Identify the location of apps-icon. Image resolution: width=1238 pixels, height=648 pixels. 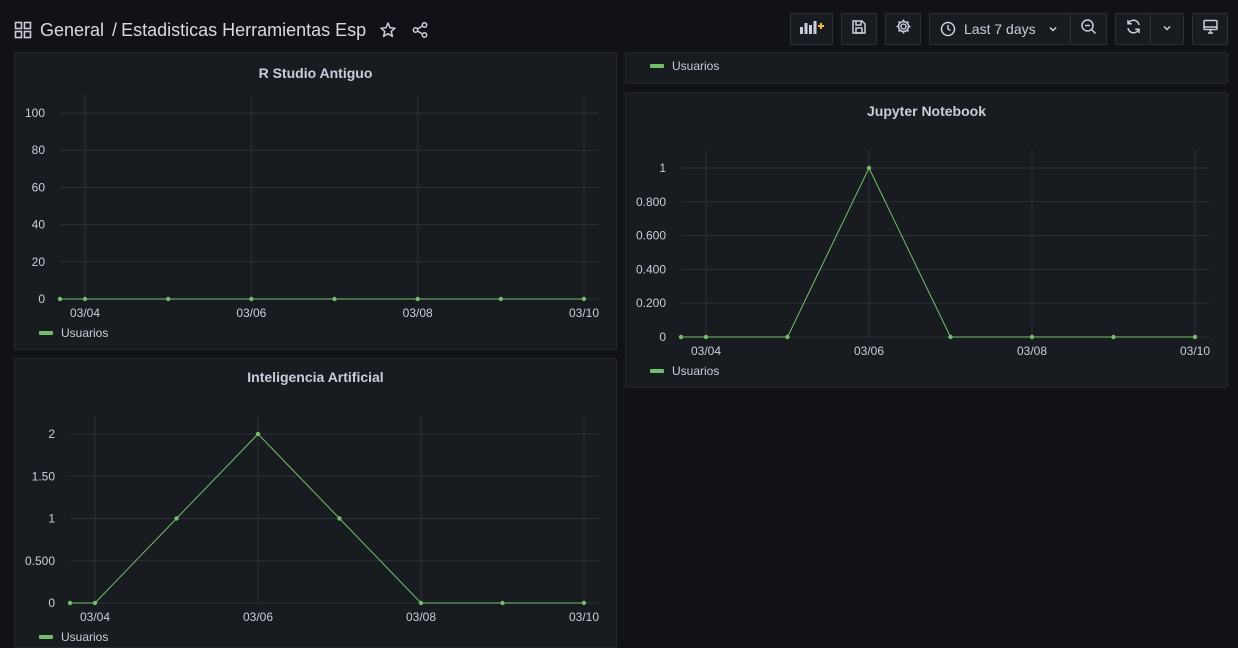
(23, 30).